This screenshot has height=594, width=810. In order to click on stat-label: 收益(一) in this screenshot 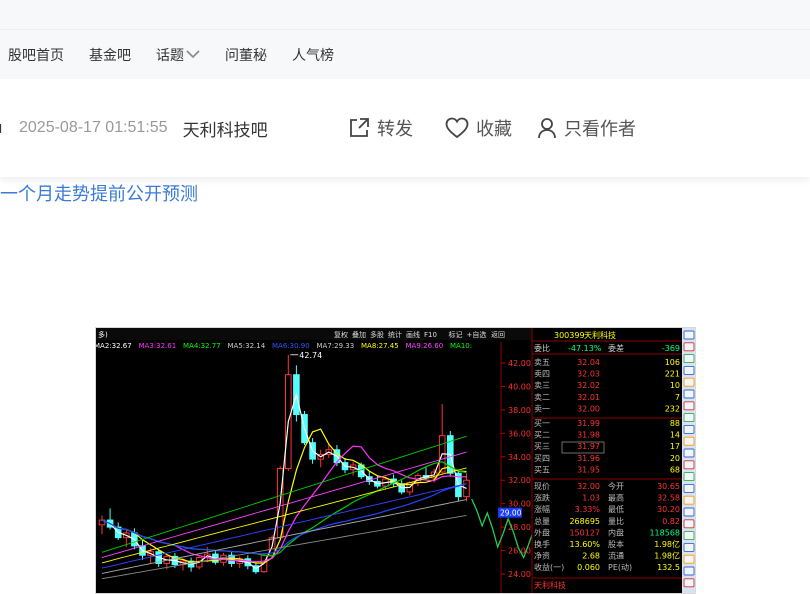, I will do `click(549, 567)`.